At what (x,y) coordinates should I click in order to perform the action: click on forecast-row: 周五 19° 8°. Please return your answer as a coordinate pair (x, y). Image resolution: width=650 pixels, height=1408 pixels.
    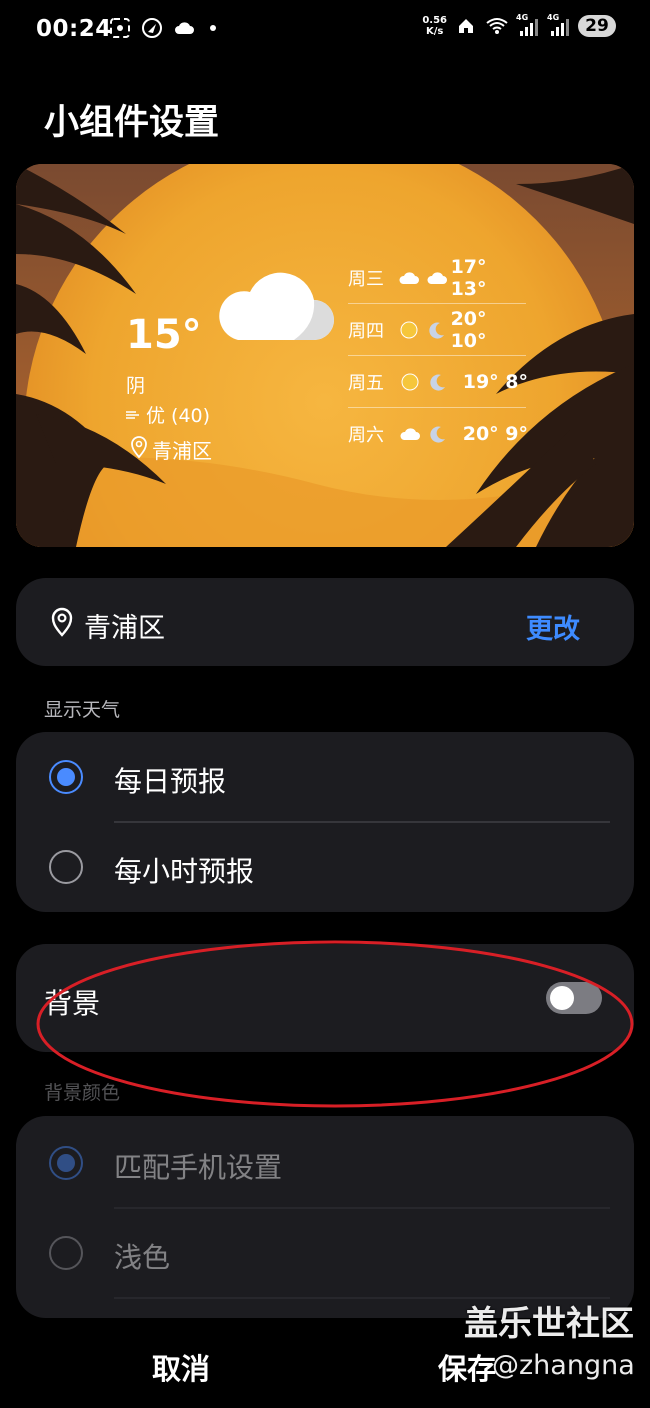
    Looking at the image, I should click on (438, 382).